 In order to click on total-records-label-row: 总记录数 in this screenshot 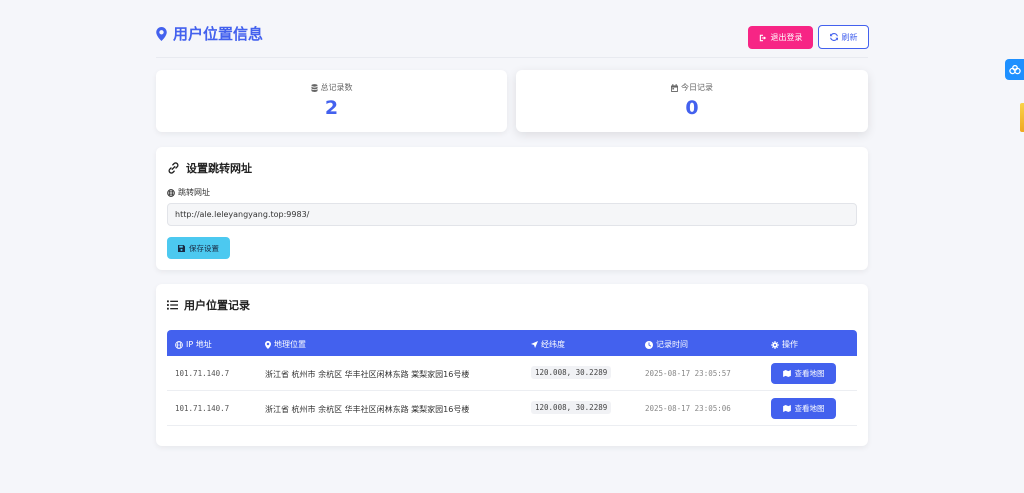, I will do `click(331, 87)`.